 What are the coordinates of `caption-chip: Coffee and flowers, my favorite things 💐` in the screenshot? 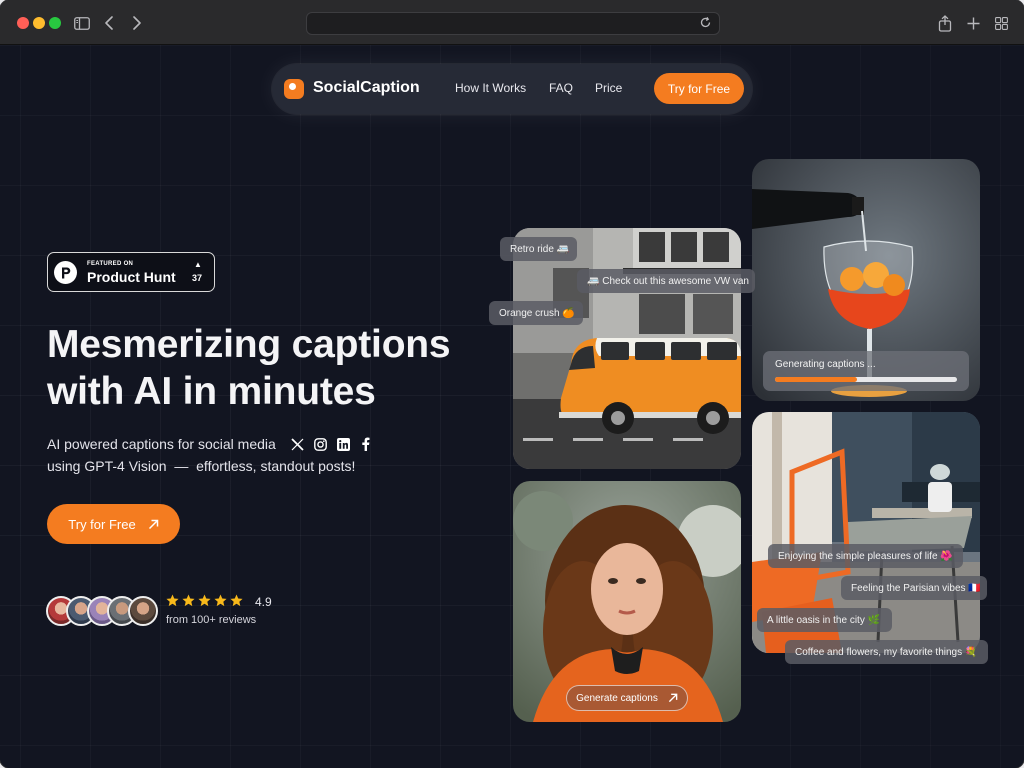 It's located at (886, 652).